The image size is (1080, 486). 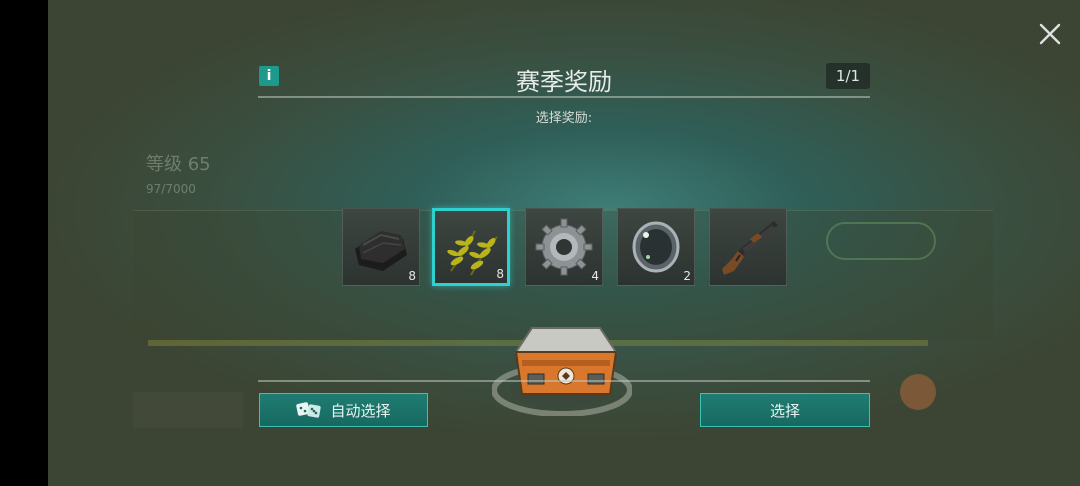 I want to click on reward-slot-cloth: 8, so click(x=381, y=247).